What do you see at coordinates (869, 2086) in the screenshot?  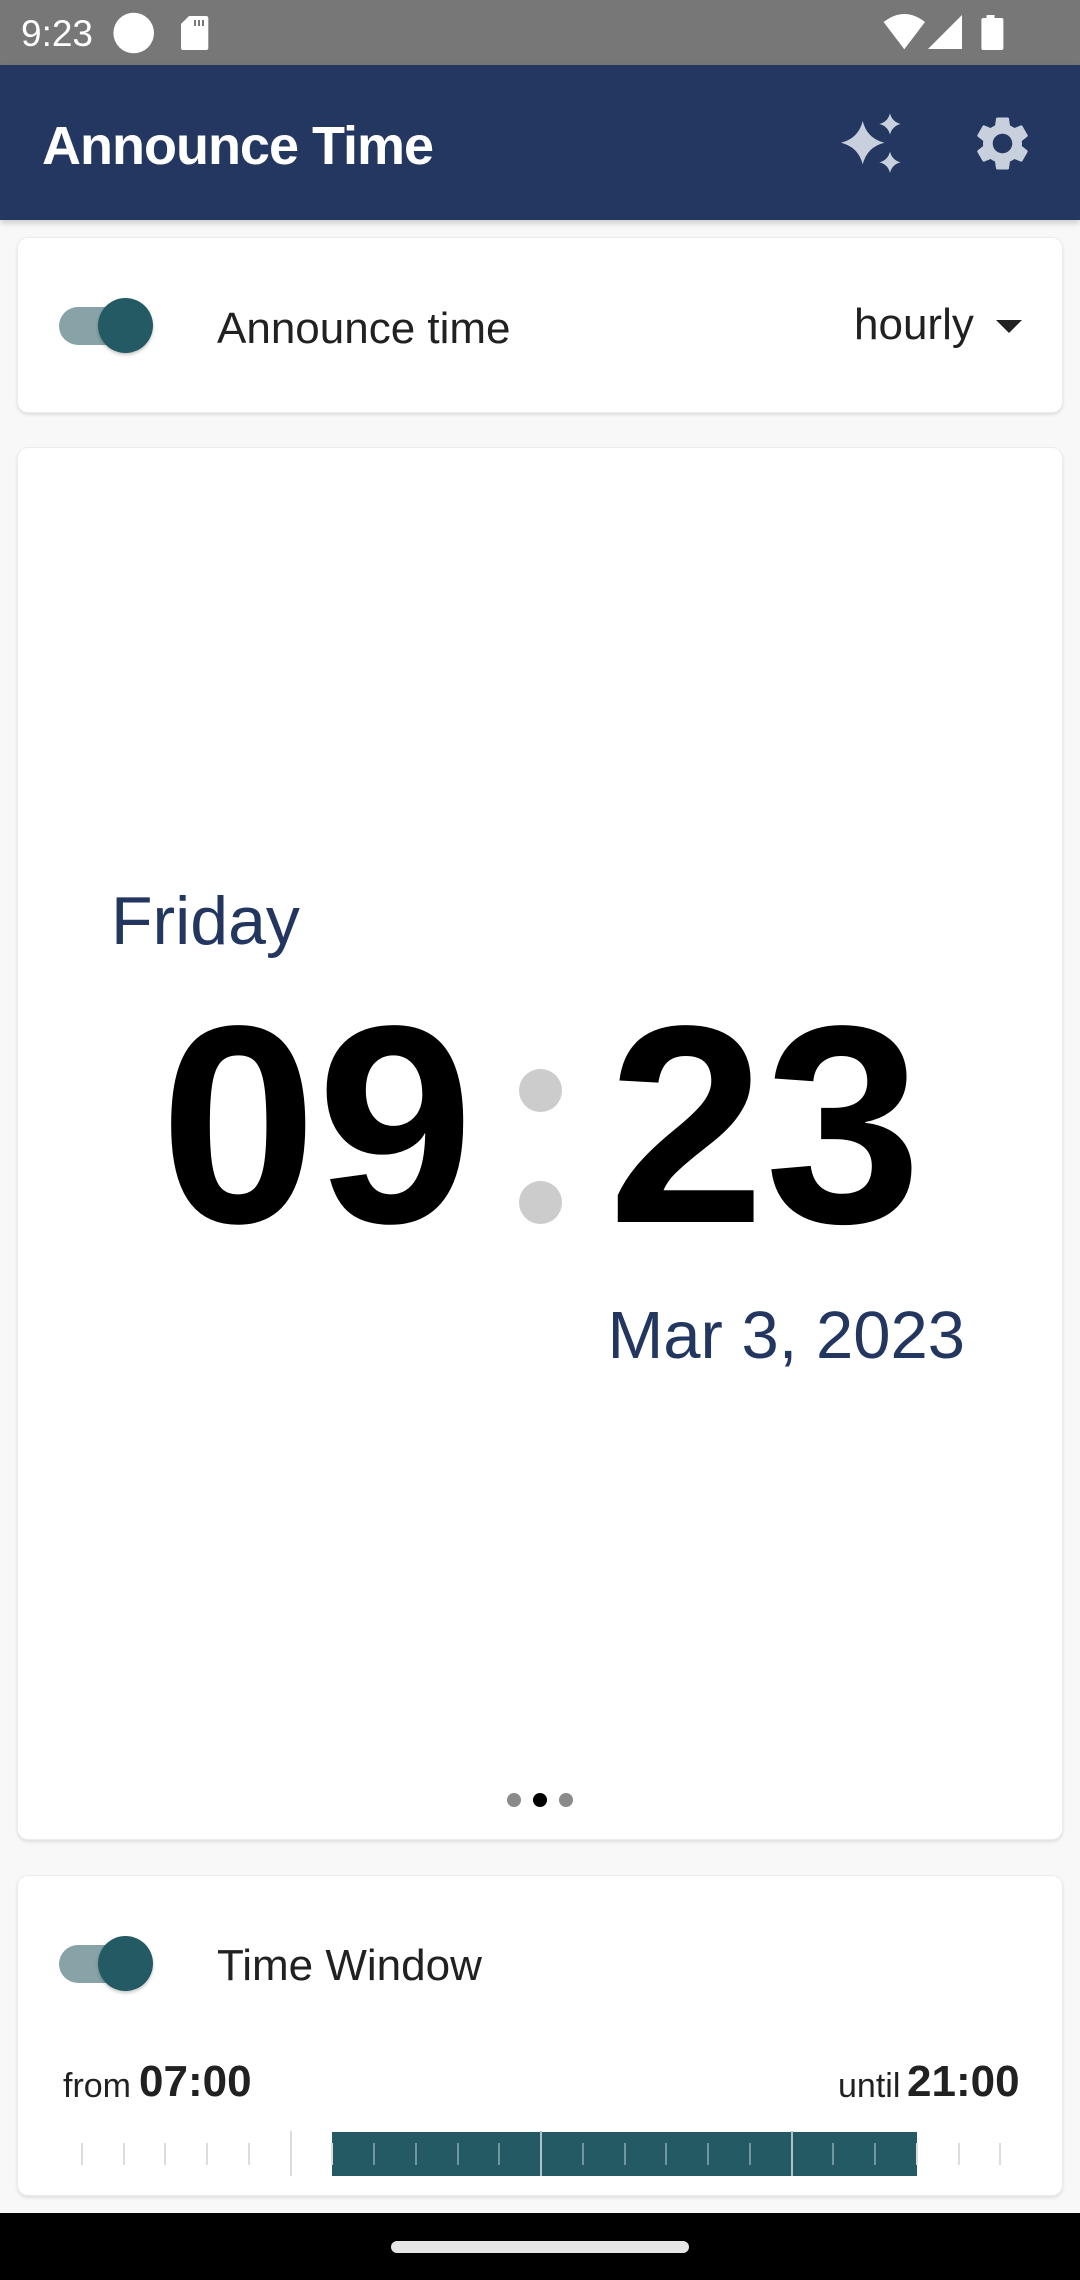 I see `until-label: until` at bounding box center [869, 2086].